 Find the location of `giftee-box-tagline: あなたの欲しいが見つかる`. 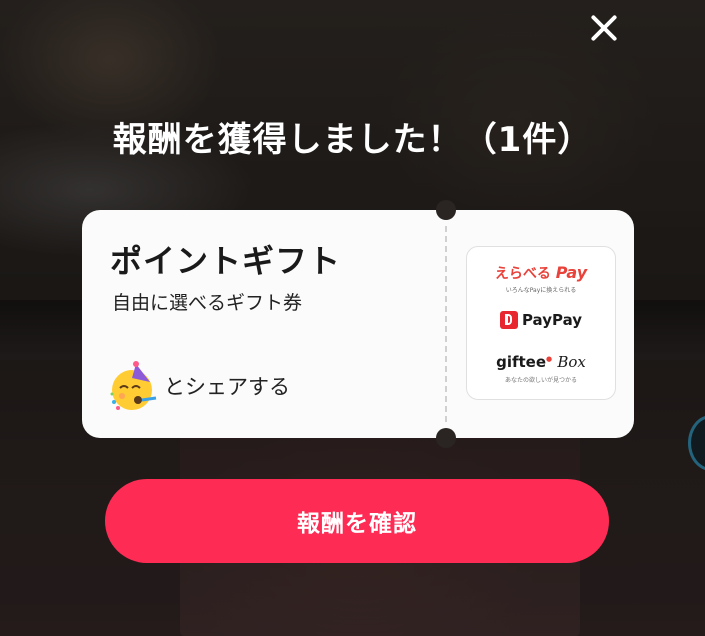

giftee-box-tagline: あなたの欲しいが見つかる is located at coordinates (540, 380).